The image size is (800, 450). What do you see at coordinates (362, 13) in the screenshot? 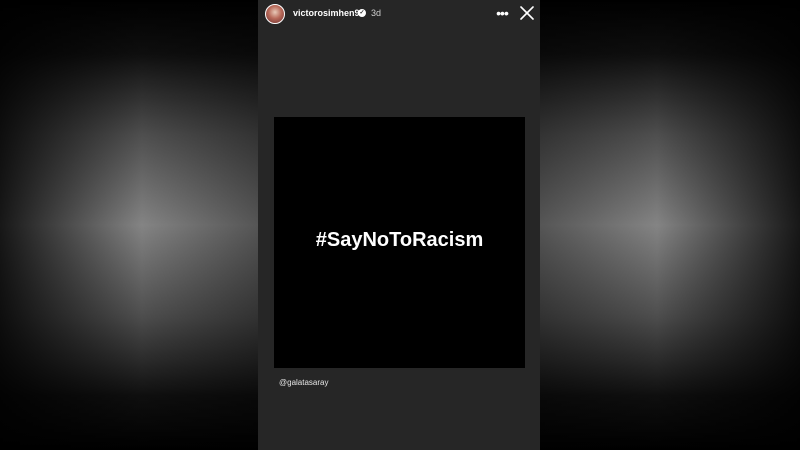
I see `verified-check-icon: ✓` at bounding box center [362, 13].